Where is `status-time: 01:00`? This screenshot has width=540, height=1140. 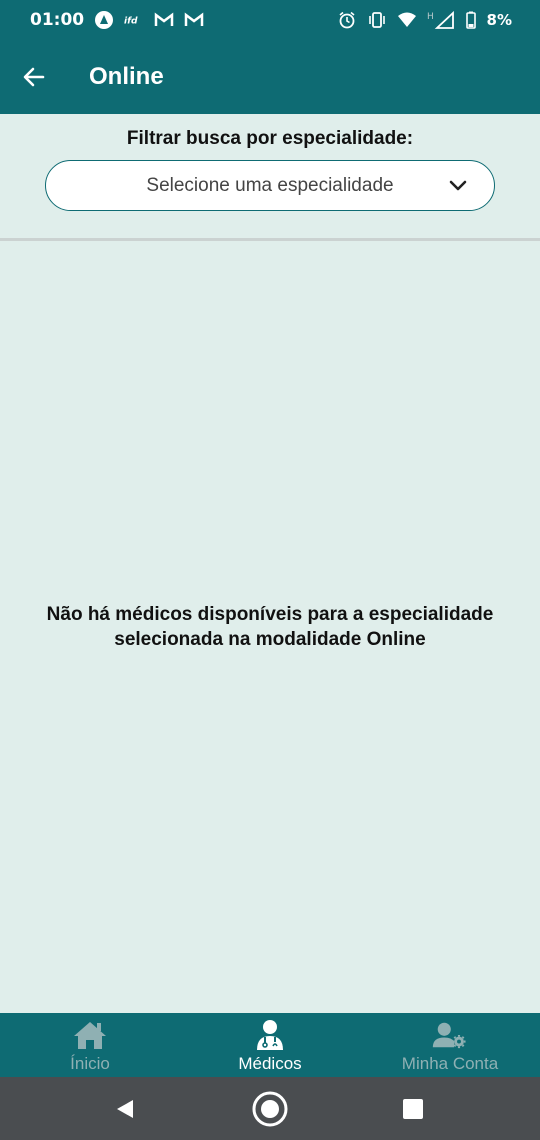 status-time: 01:00 is located at coordinates (57, 20).